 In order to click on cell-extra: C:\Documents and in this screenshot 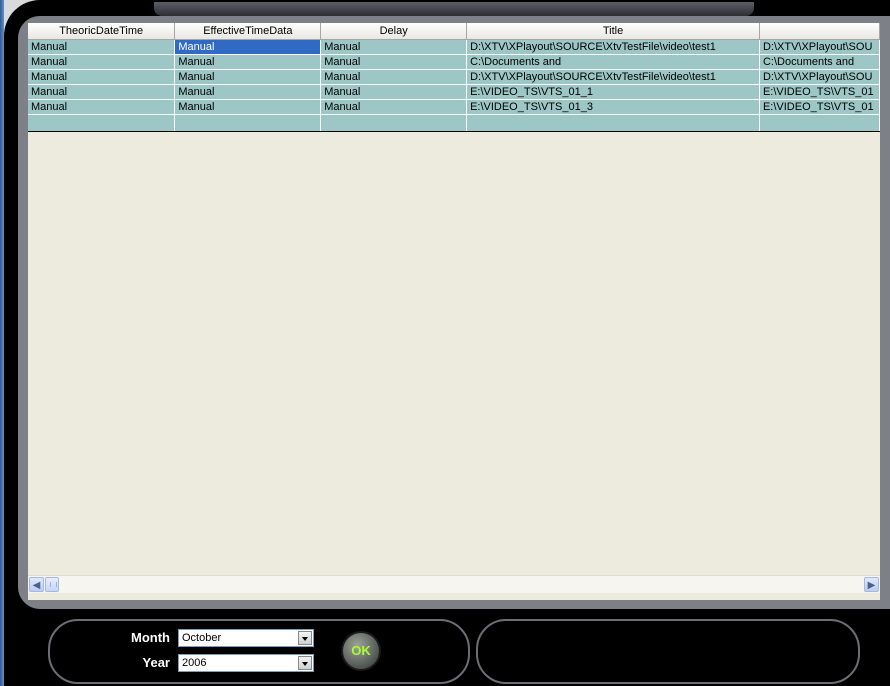, I will do `click(819, 62)`.